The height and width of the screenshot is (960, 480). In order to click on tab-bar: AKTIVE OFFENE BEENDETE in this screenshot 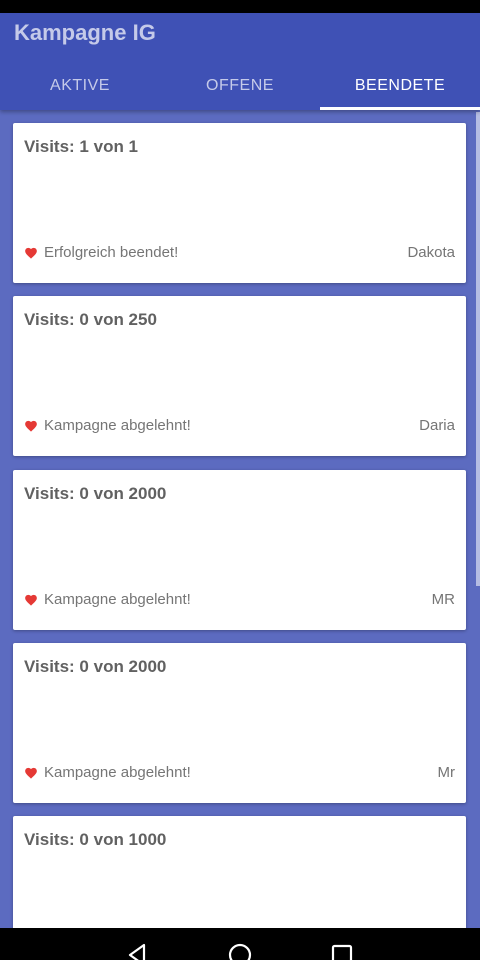, I will do `click(240, 85)`.